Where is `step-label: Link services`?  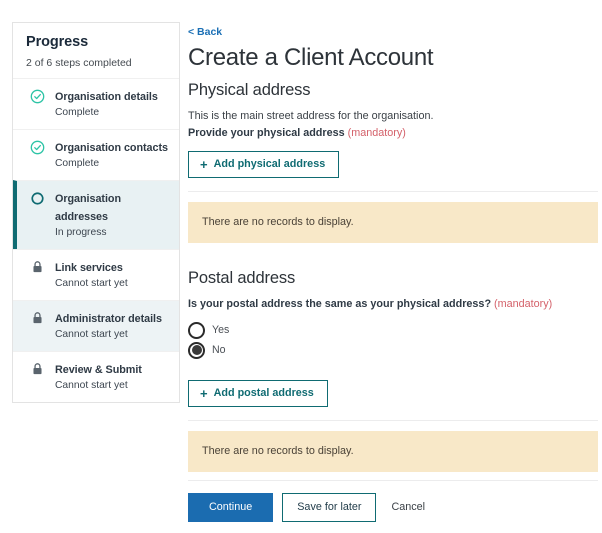
step-label: Link services is located at coordinates (89, 267).